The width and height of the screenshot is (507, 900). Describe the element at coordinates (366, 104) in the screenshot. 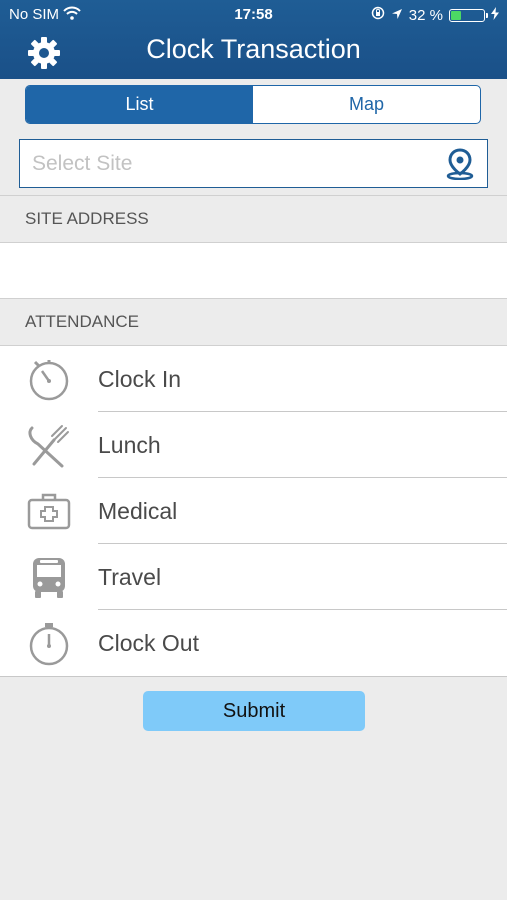

I see `segment-map: Map` at that location.